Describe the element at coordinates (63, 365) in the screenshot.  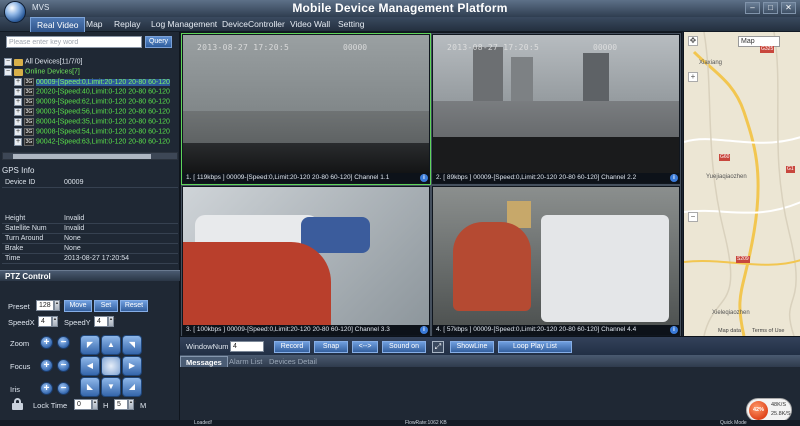
I see `focus-out-icon: −` at that location.